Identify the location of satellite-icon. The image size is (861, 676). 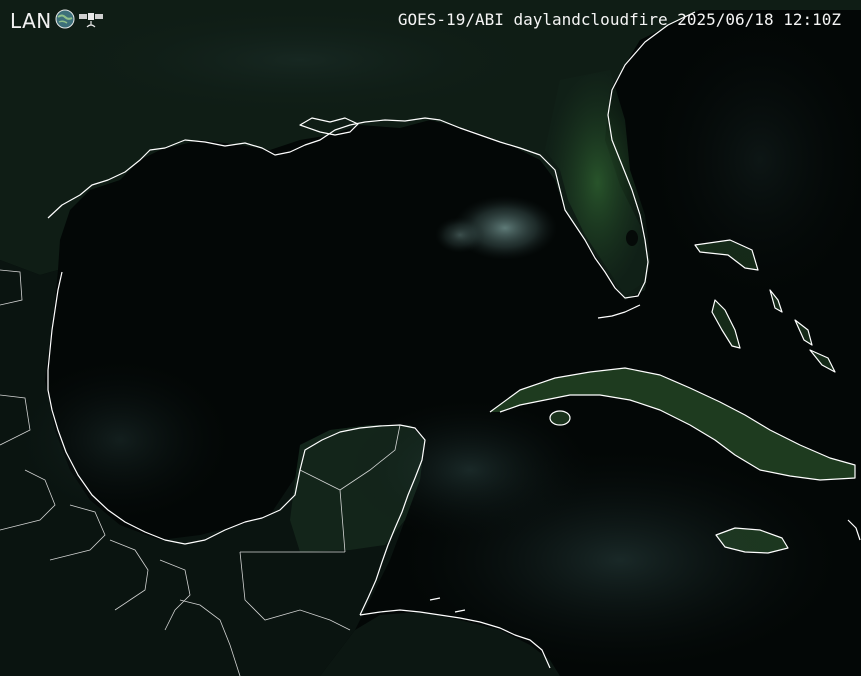
(91, 21).